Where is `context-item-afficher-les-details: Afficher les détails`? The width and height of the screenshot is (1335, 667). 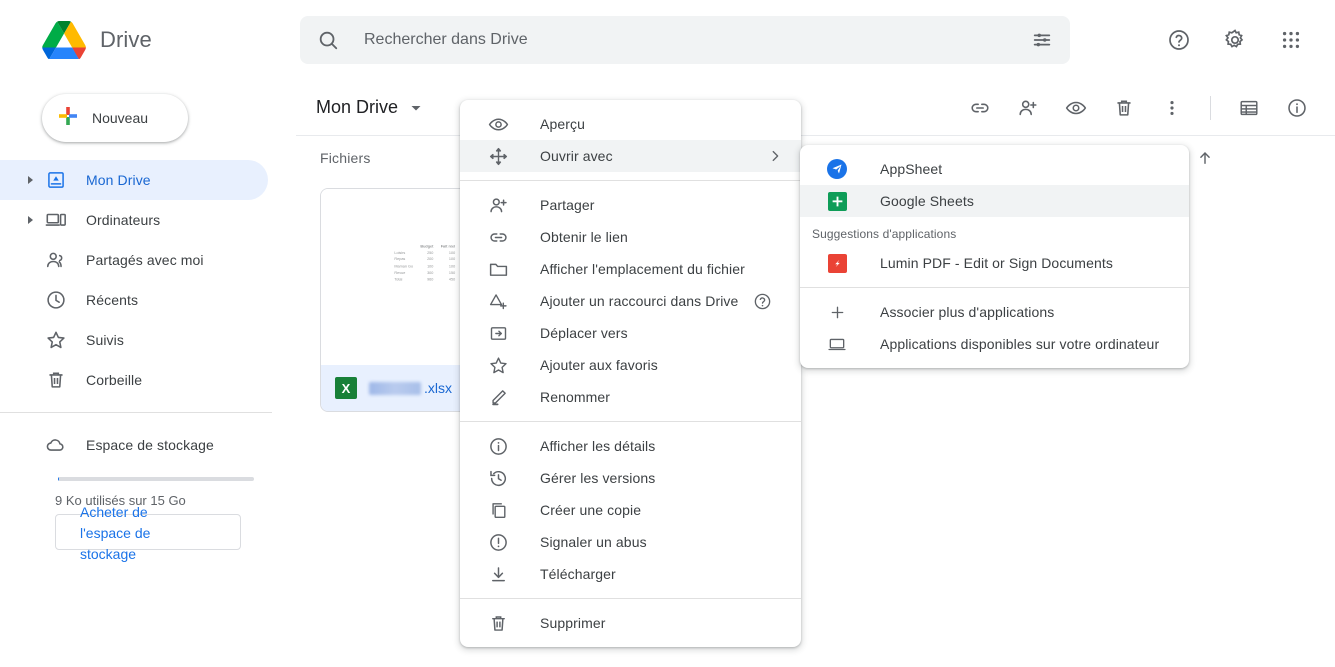
context-item-afficher-les-details: Afficher les détails is located at coordinates (630, 446).